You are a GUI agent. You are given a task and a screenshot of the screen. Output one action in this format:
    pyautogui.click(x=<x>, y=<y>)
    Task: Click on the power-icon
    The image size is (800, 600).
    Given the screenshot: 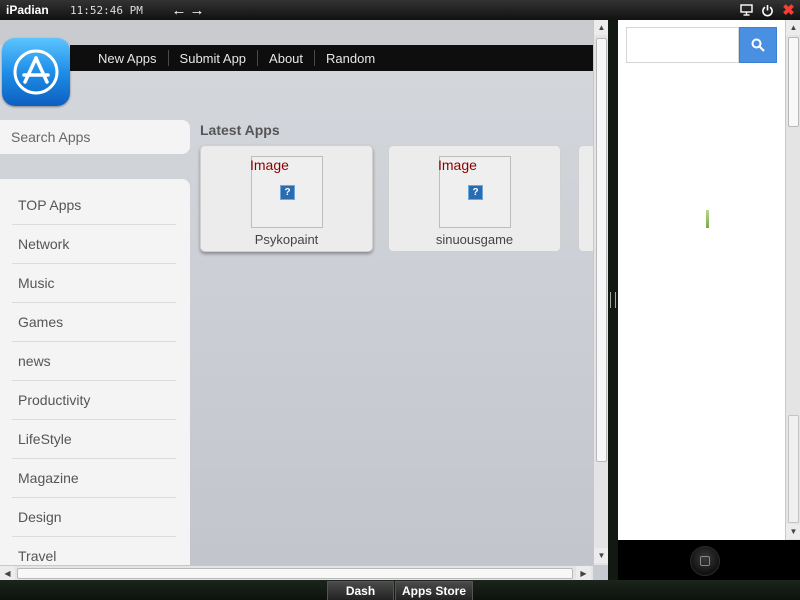 What is the action you would take?
    pyautogui.click(x=767, y=10)
    